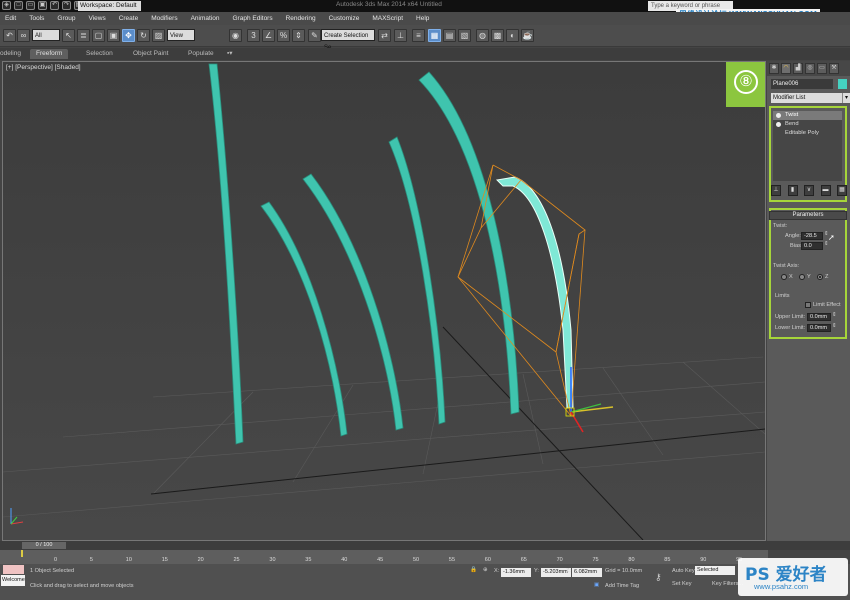 This screenshot has height=600, width=850. What do you see at coordinates (298, 35) in the screenshot?
I see `spinner-snap-icon: ⇕` at bounding box center [298, 35].